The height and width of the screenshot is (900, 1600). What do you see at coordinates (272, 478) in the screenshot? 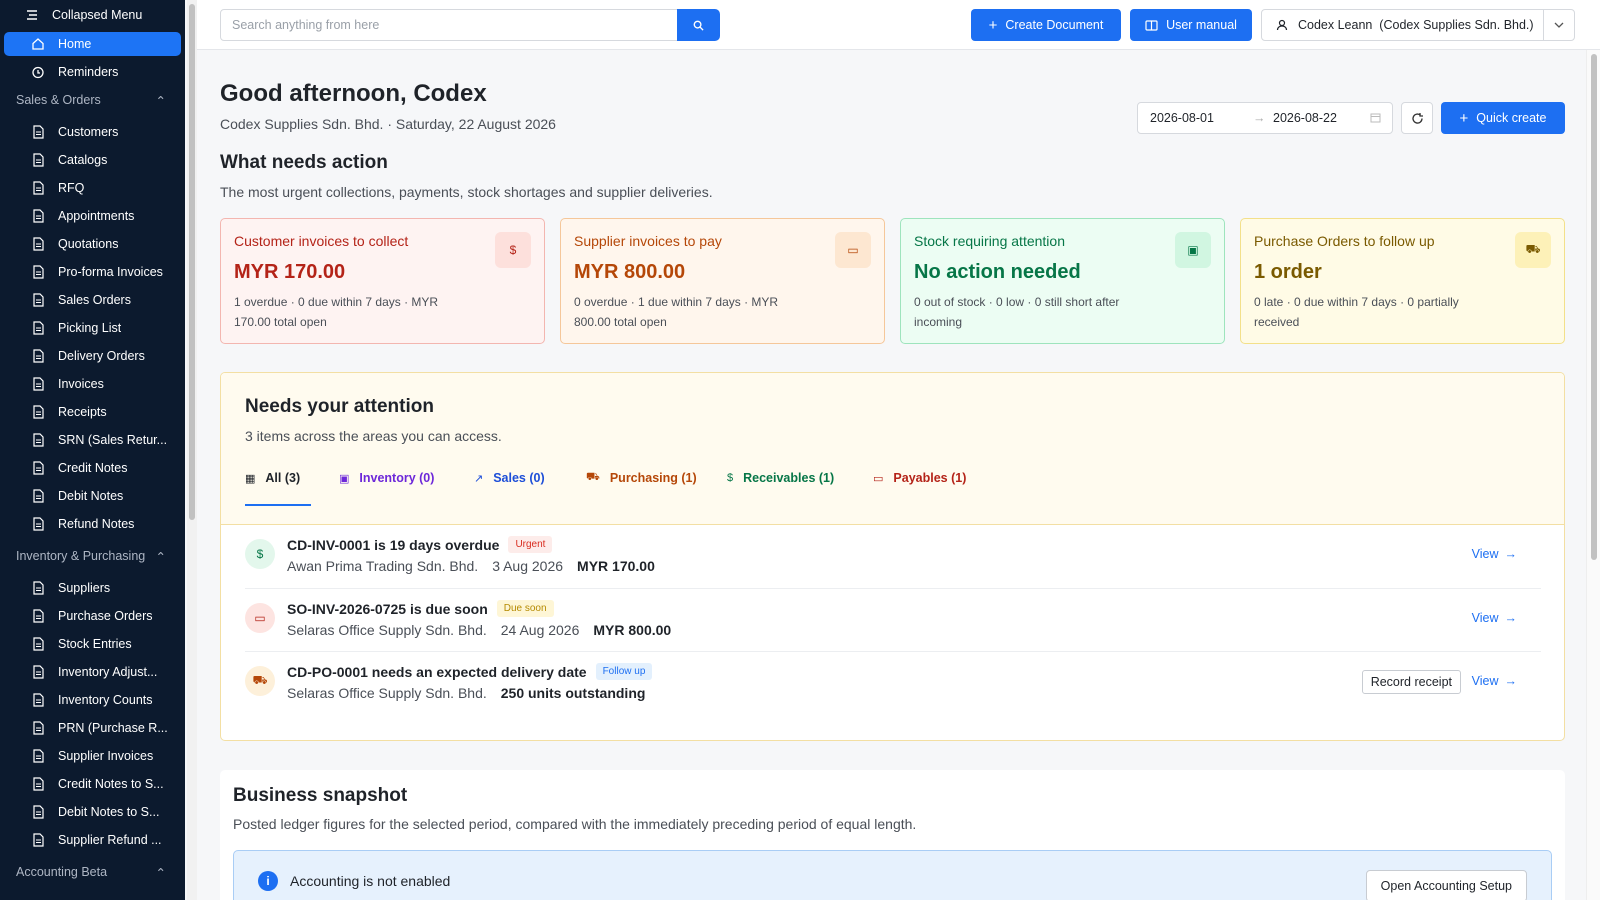
I see `tab-all: ▦ All (3)` at bounding box center [272, 478].